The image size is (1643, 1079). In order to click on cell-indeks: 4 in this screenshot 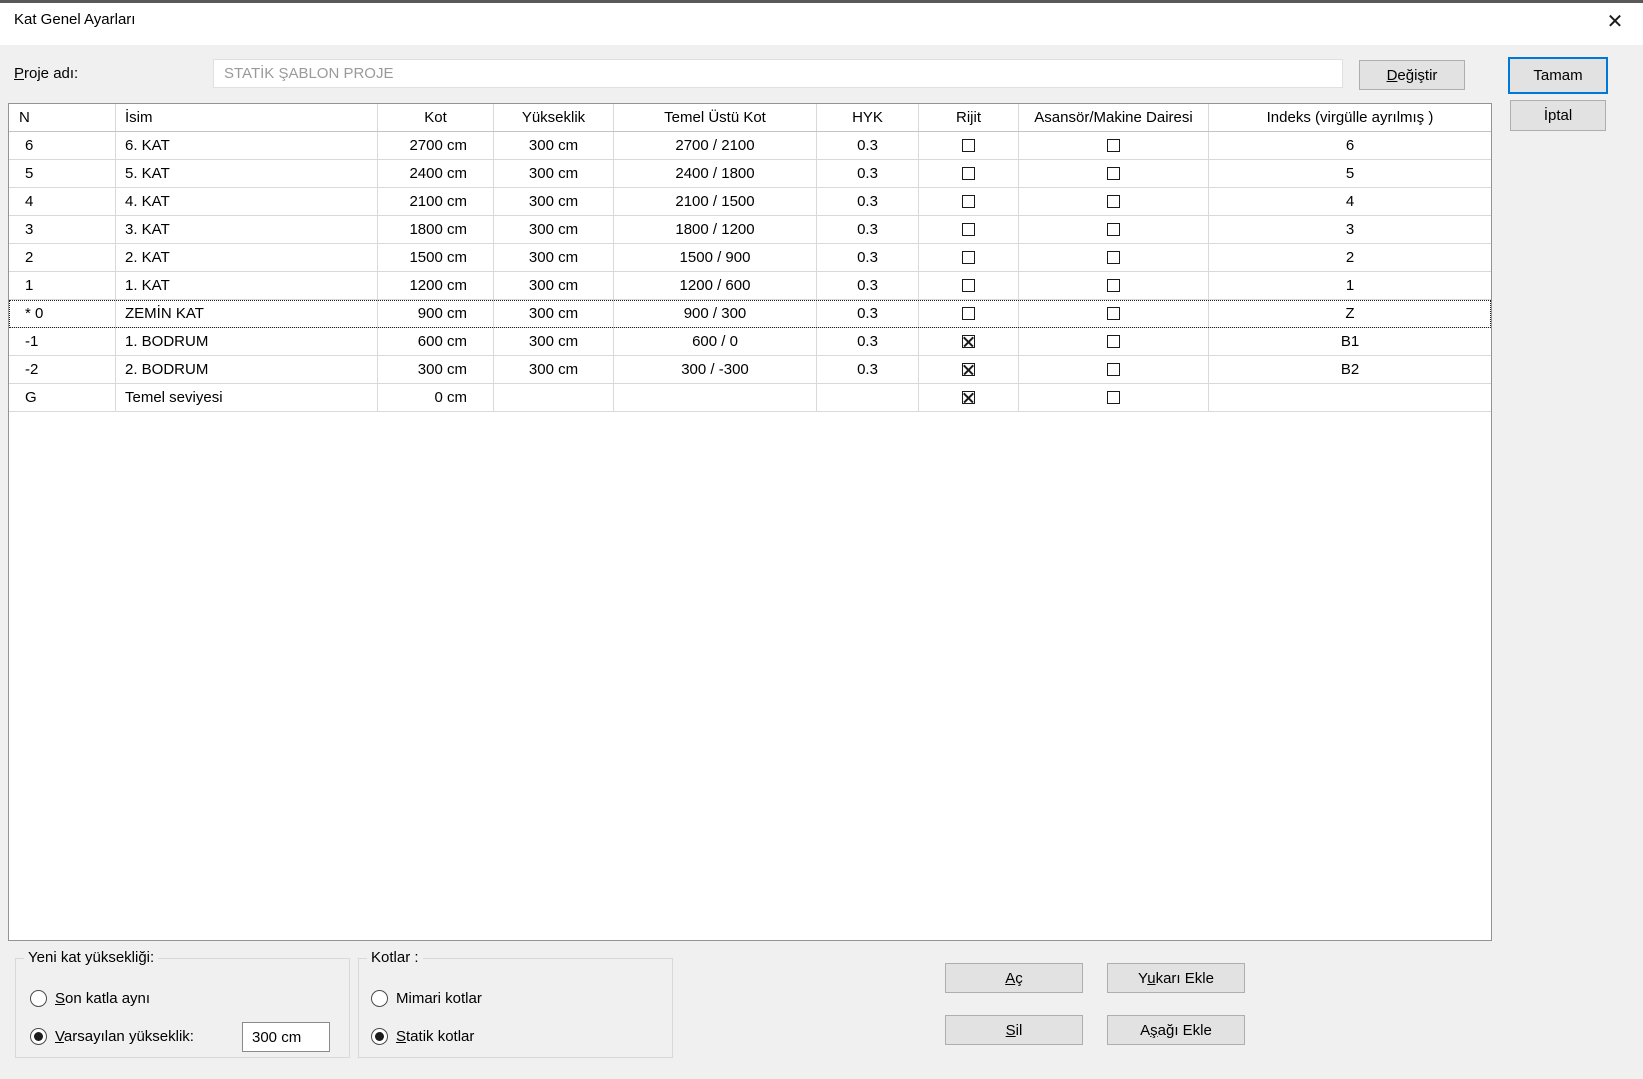, I will do `click(1350, 201)`.